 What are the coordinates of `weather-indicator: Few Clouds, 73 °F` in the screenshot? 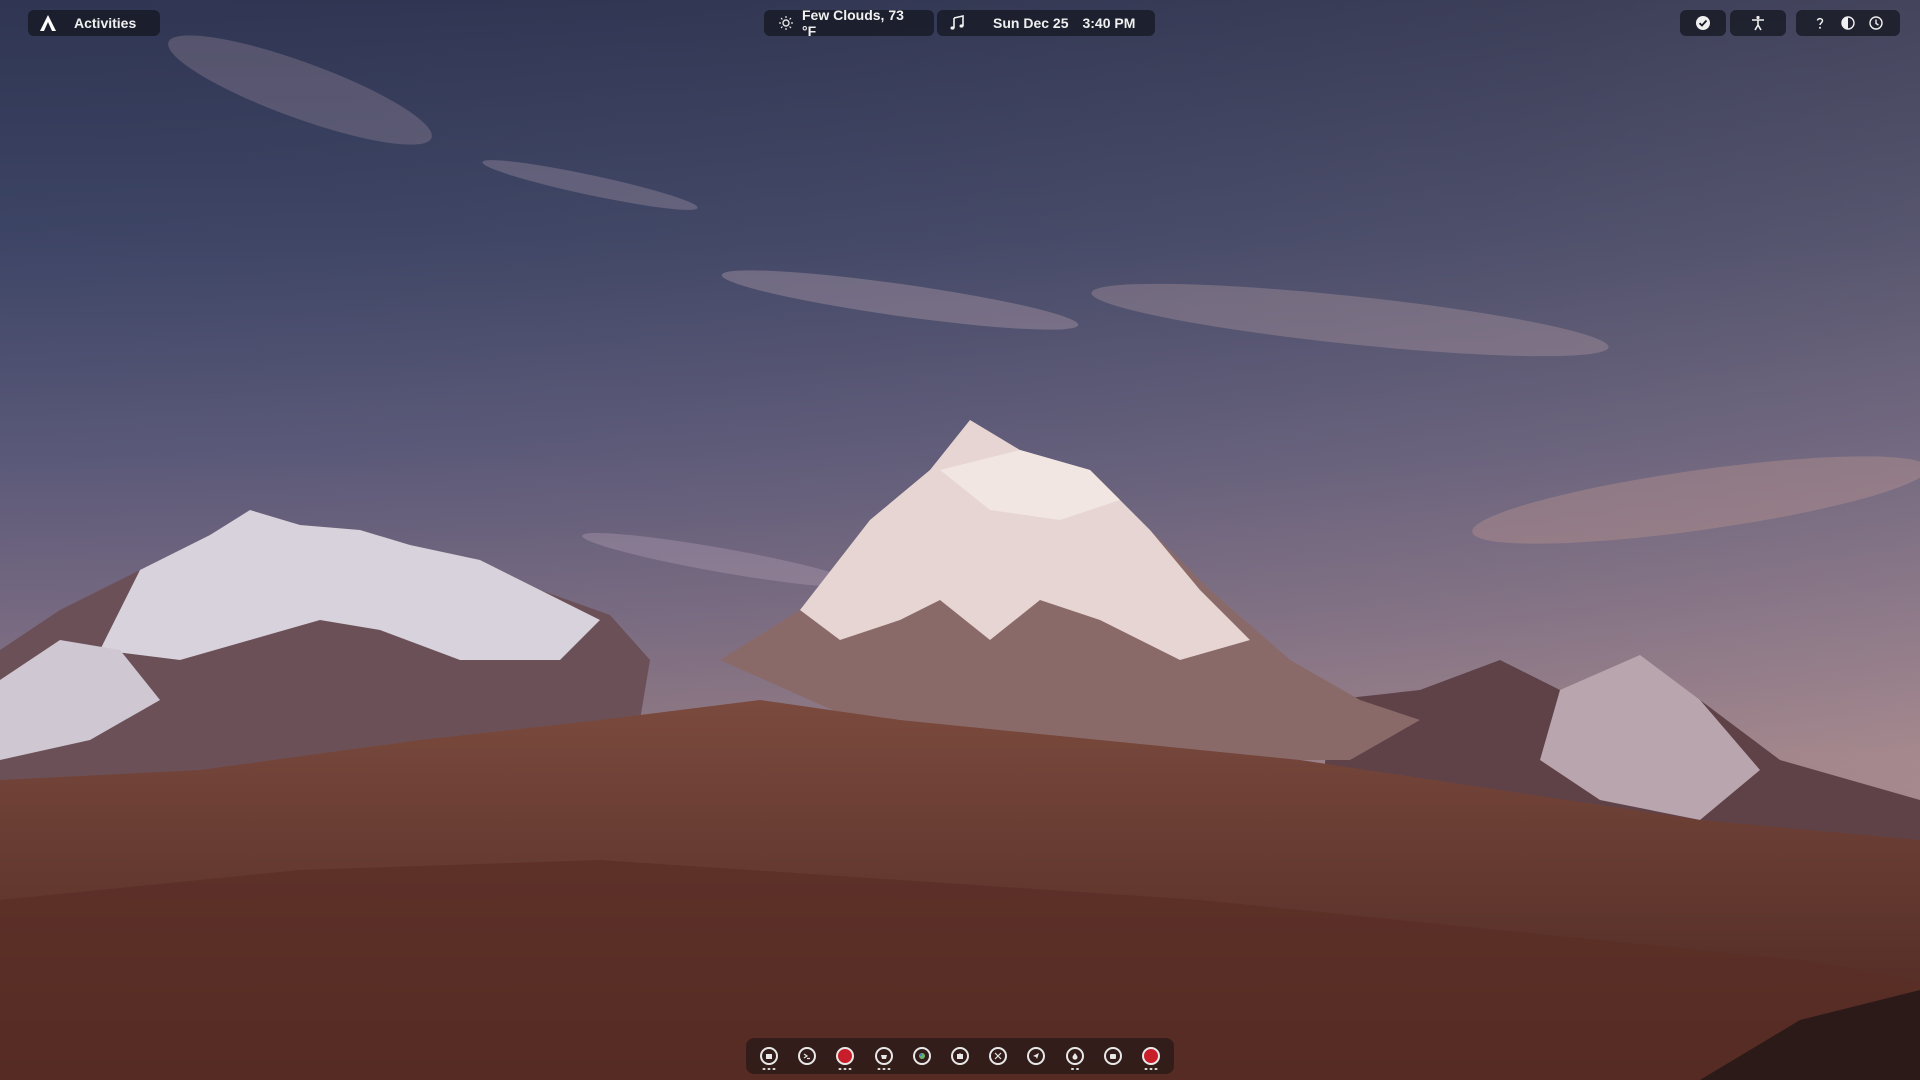 It's located at (849, 23).